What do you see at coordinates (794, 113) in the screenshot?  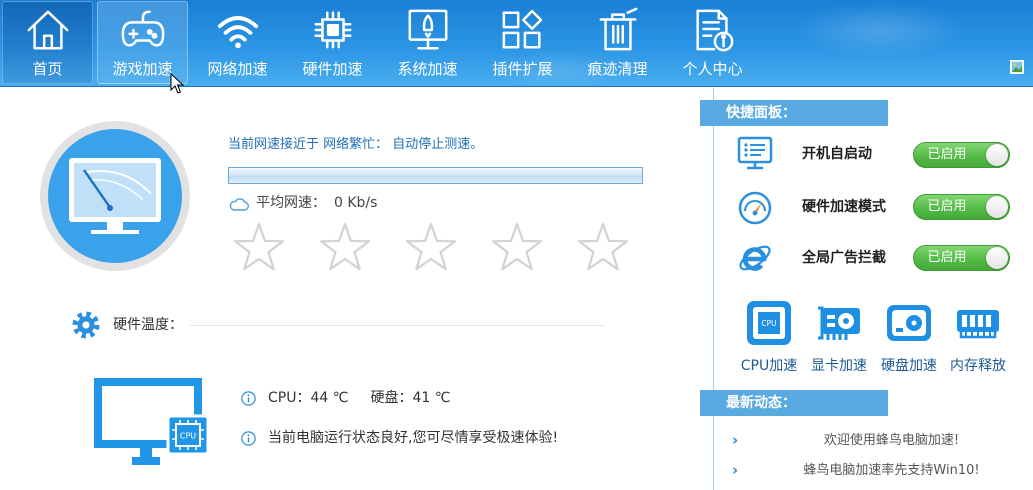 I see `quick-panel-header: 快捷面板：` at bounding box center [794, 113].